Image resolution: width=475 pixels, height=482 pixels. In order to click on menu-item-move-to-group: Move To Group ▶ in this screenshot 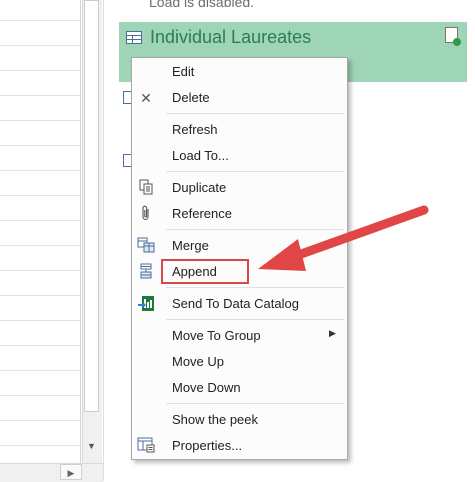, I will do `click(239, 336)`.